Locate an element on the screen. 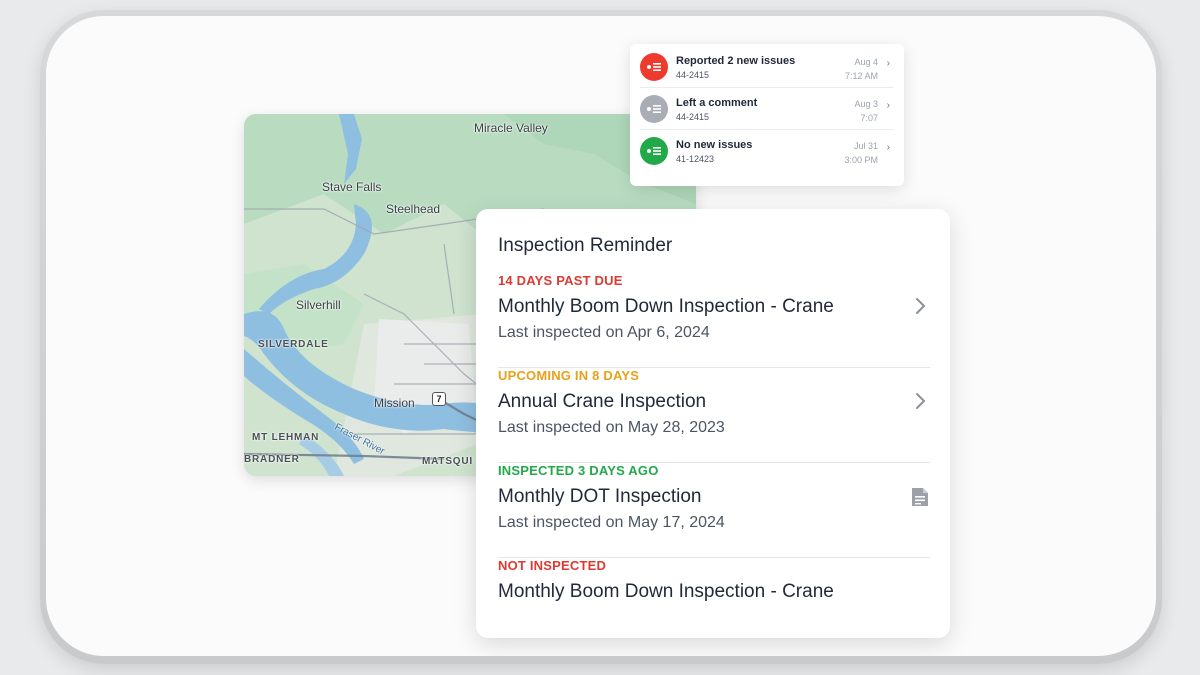 Image resolution: width=1200 pixels, height=675 pixels. activity-date: Aug 3 is located at coordinates (866, 104).